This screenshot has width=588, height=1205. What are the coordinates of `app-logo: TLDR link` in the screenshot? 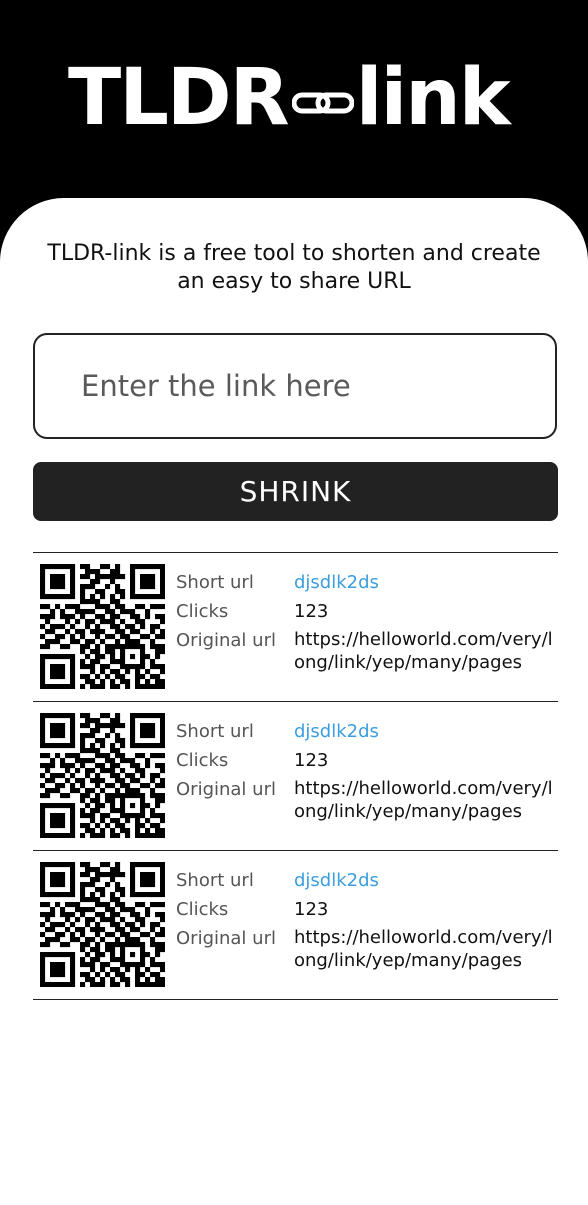 It's located at (289, 98).